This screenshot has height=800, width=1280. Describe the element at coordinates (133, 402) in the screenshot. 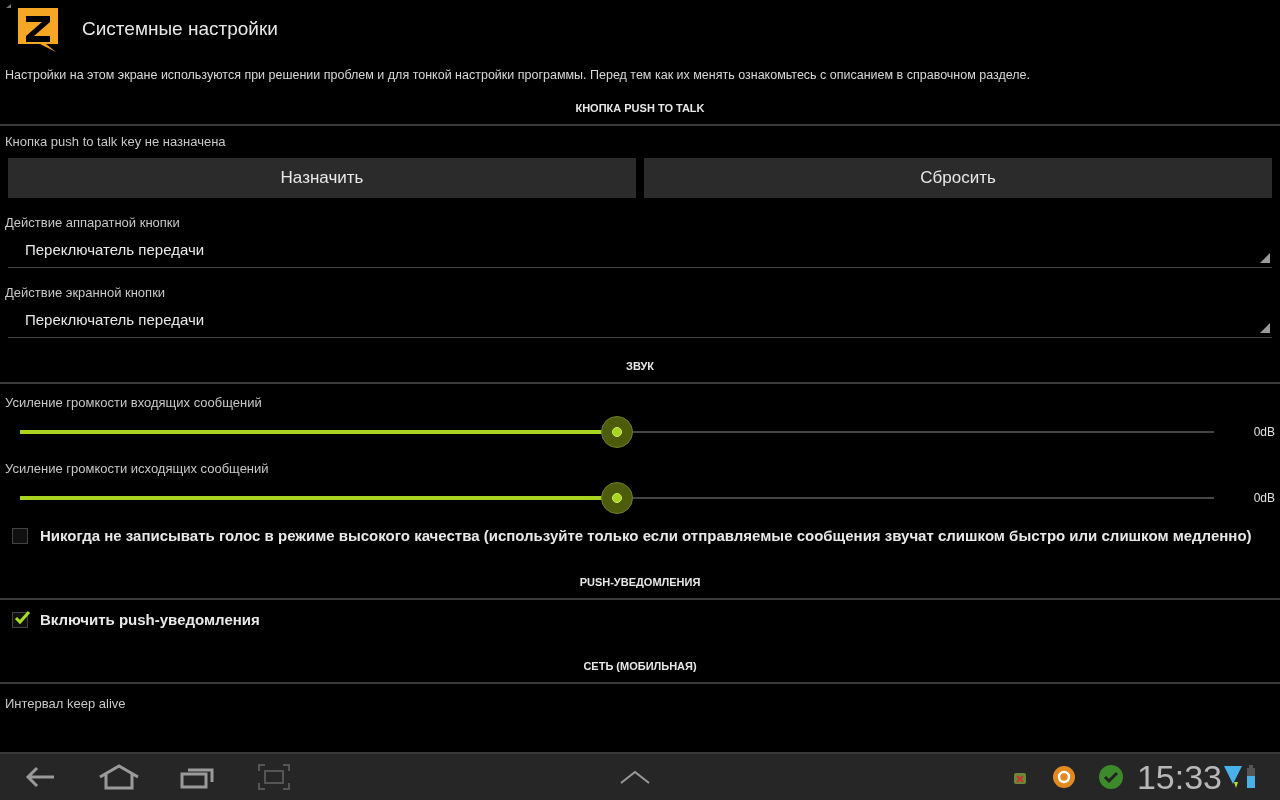

I see `setting-label: Усиление громкости входящих сообщений` at that location.